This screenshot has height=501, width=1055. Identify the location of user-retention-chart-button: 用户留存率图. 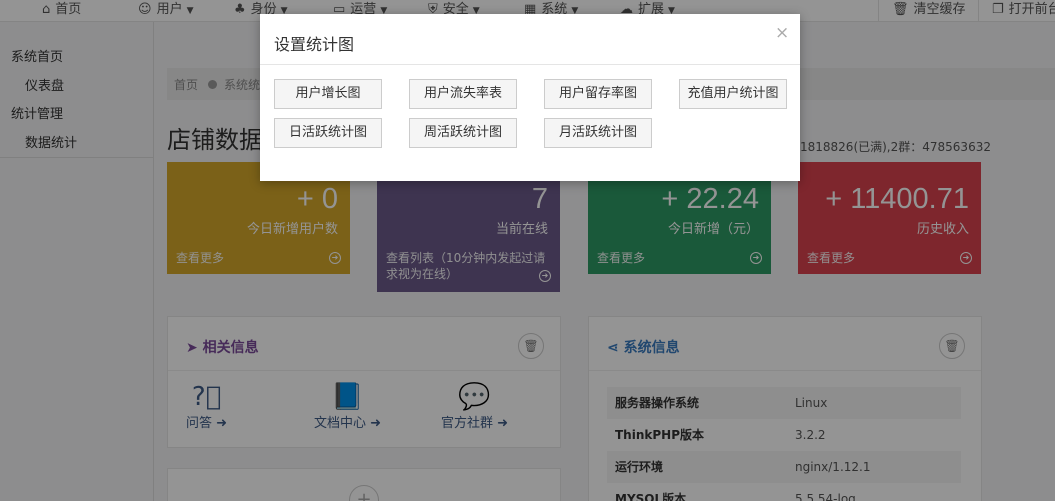
(598, 94).